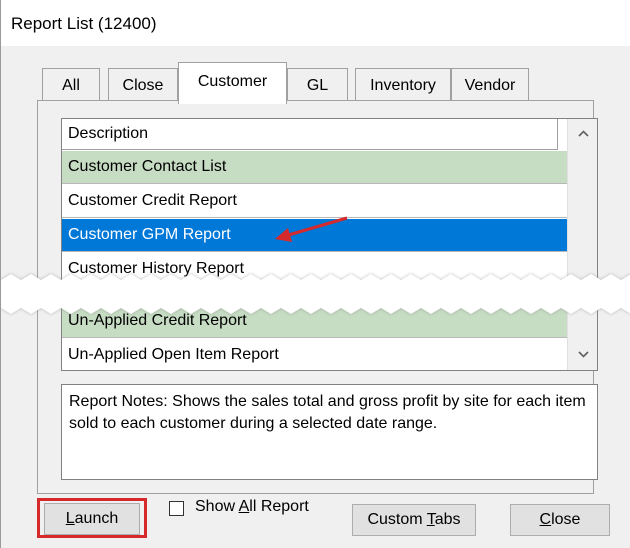 Image resolution: width=630 pixels, height=548 pixels. What do you see at coordinates (397, 519) in the screenshot?
I see `button-label-prefix: Custom` at bounding box center [397, 519].